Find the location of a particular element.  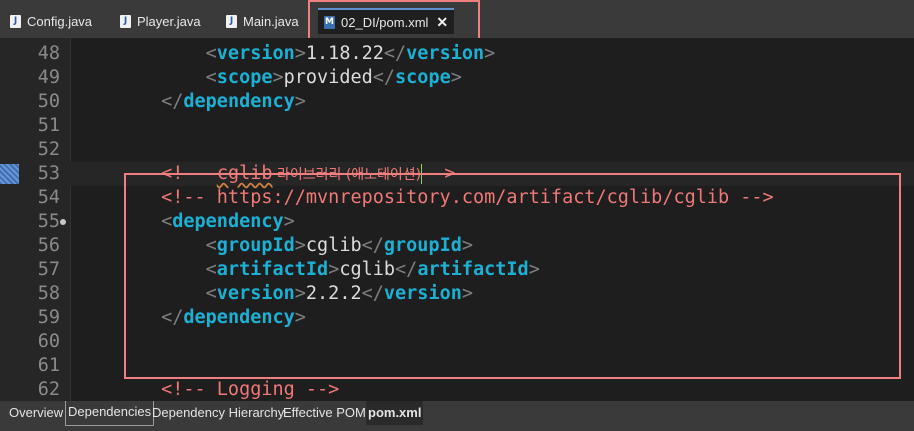

tab-label: Main.java is located at coordinates (271, 21).